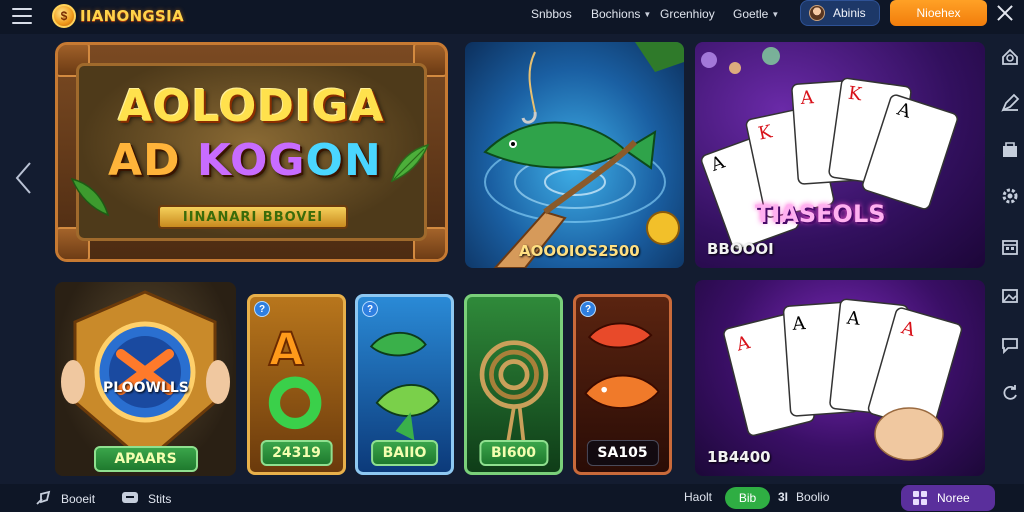  I want to click on rocket-icon, so click(43, 497).